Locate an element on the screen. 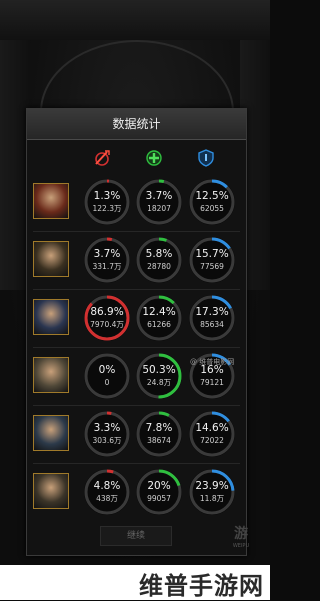  hero-stats-row: 3.3% 303.6万 7.8% 38674 14.6% 72022 is located at coordinates (136, 434).